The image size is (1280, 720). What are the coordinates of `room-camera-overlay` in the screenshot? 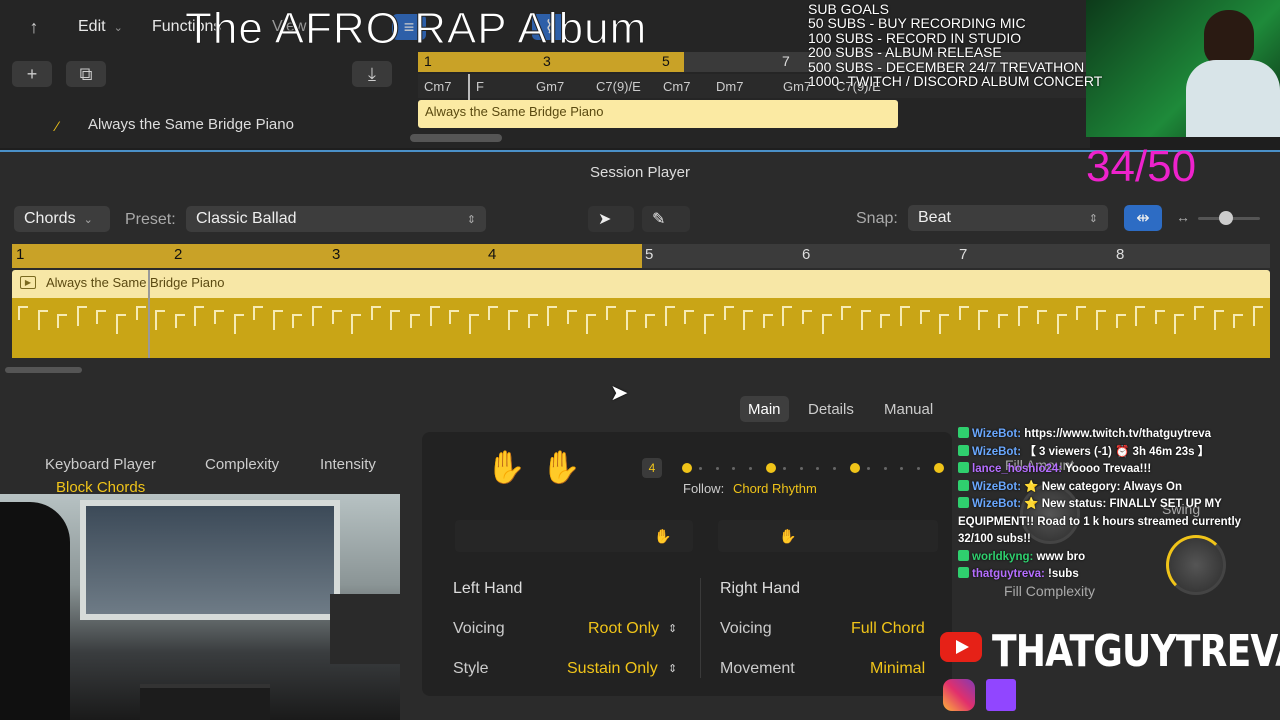 It's located at (200, 607).